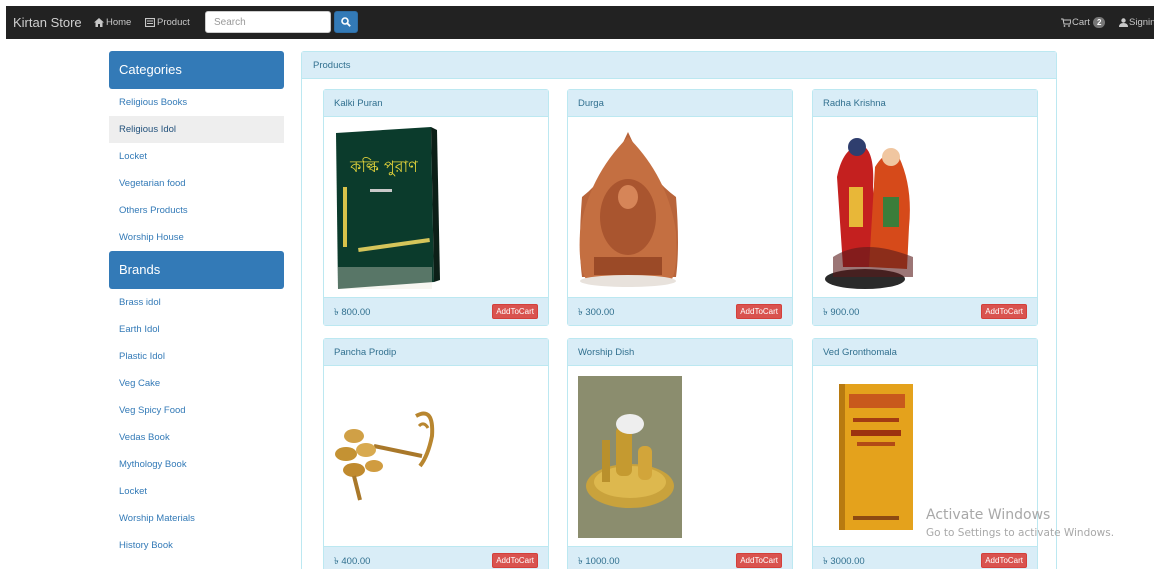  I want to click on categories-header: Categories, so click(196, 70).